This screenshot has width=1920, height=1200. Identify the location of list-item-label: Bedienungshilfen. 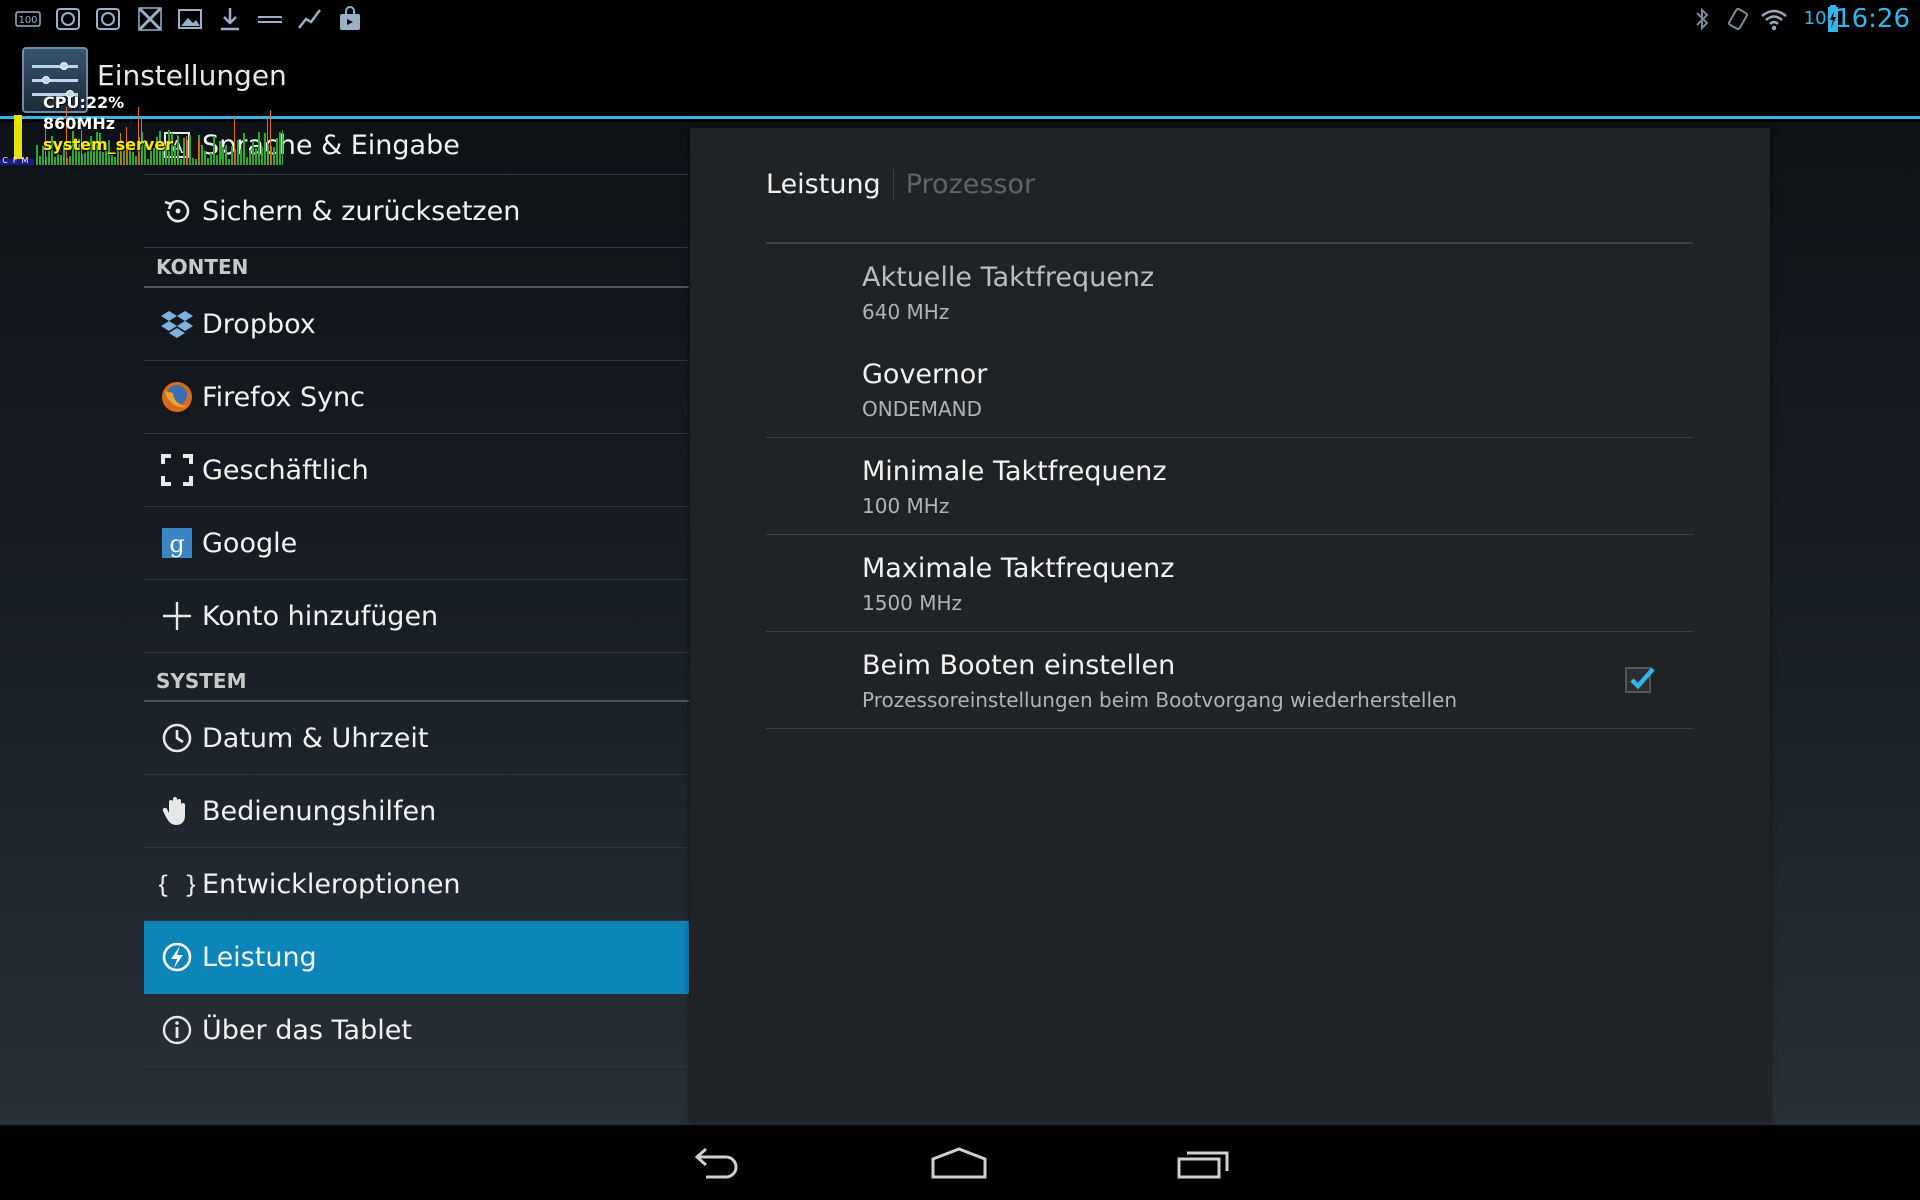
(319, 811).